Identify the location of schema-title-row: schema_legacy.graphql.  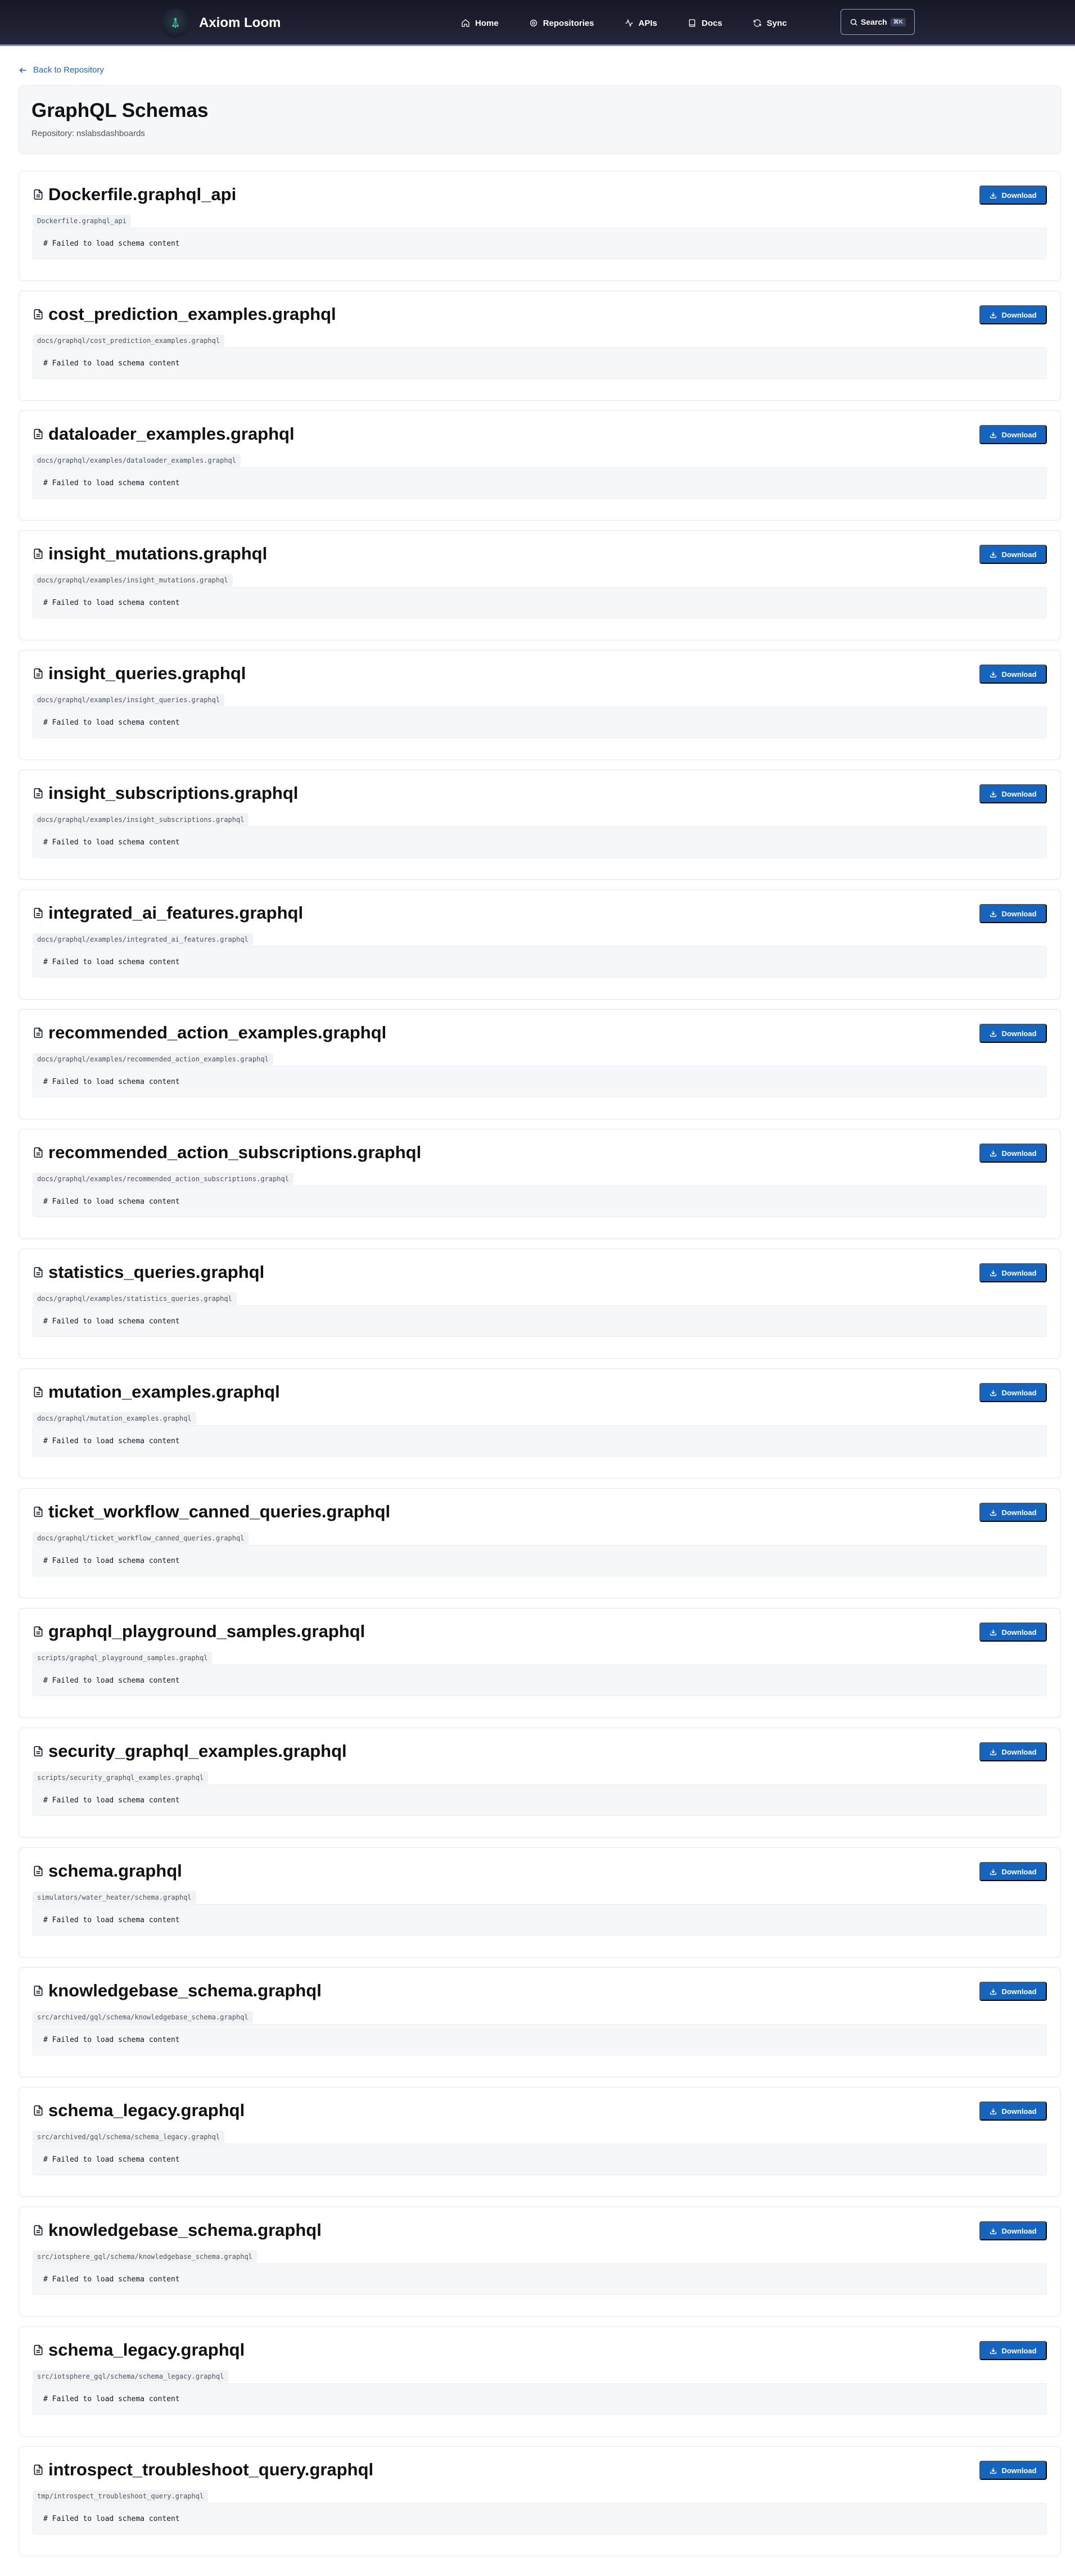
(139, 2110).